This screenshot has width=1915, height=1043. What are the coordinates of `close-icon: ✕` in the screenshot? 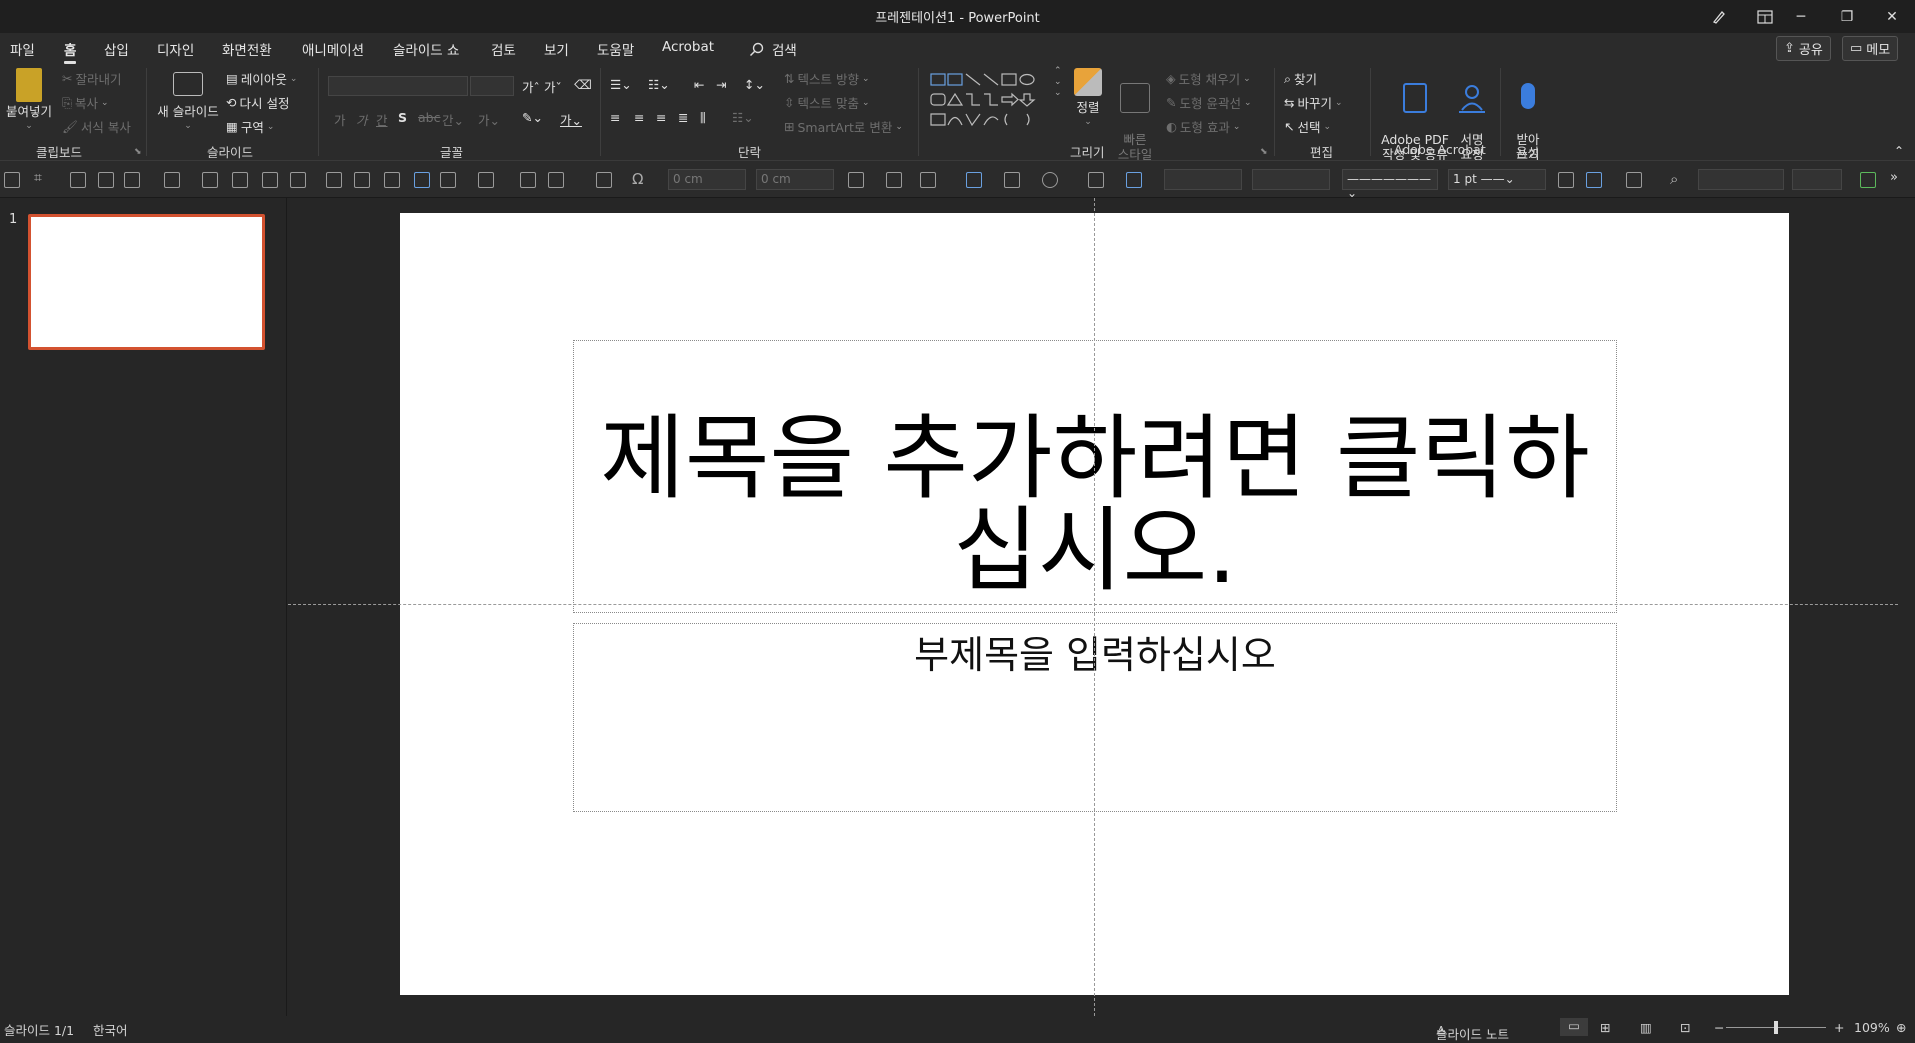 It's located at (1892, 16).